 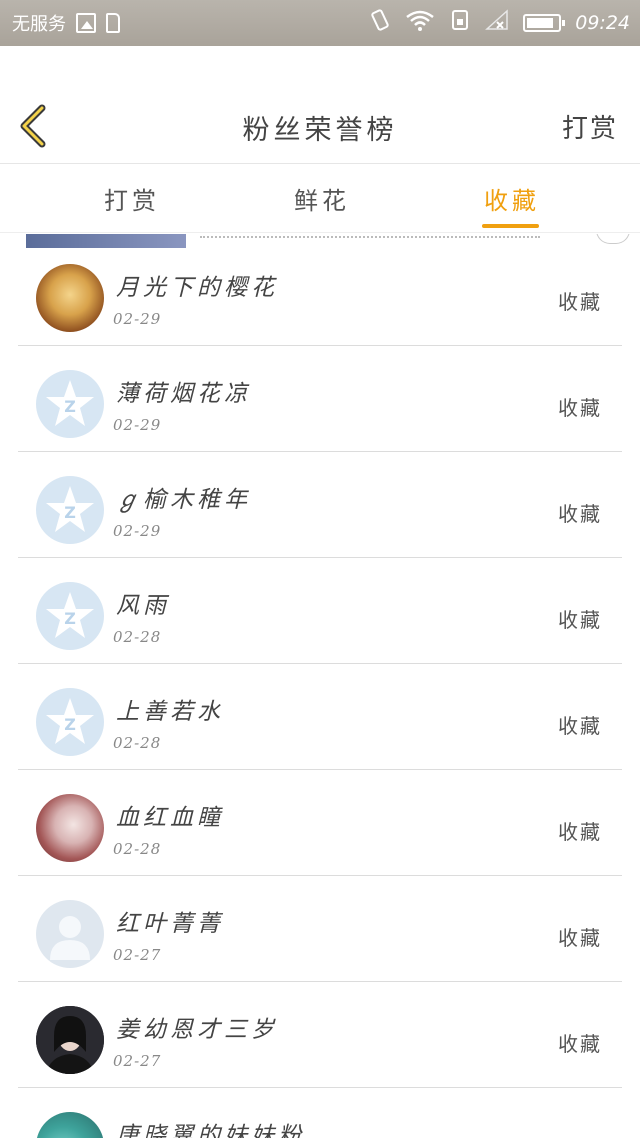 What do you see at coordinates (320, 1035) in the screenshot?
I see `list-item: 姜幼恩才三岁 02-27 收藏` at bounding box center [320, 1035].